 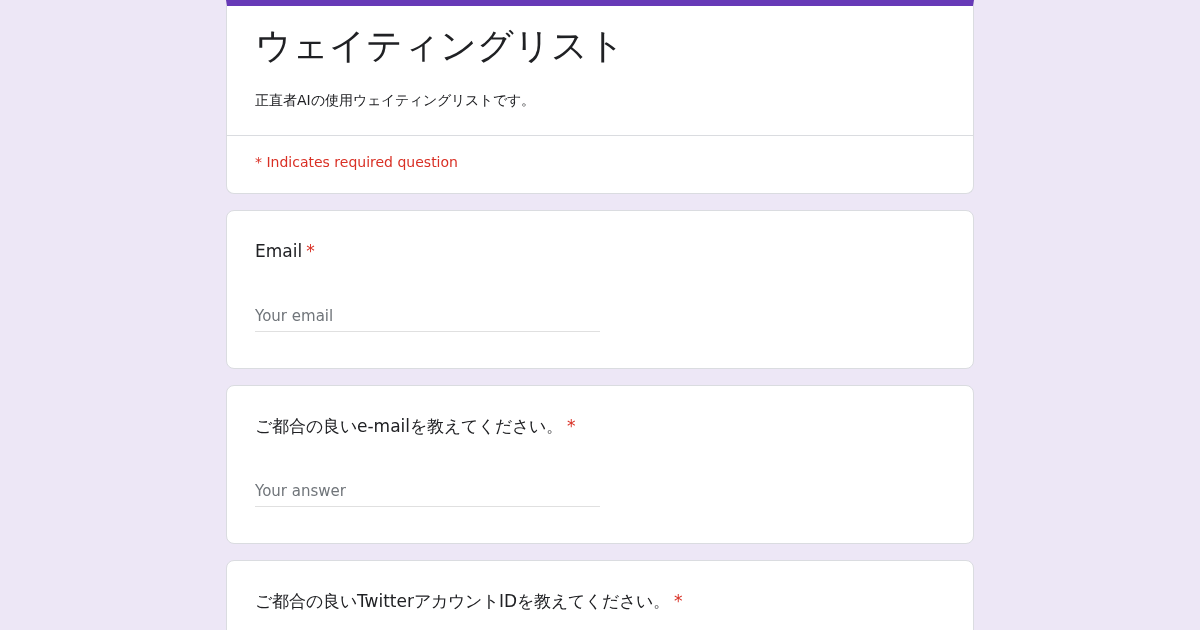 I want to click on required-note: * Indicates required question, so click(x=356, y=162).